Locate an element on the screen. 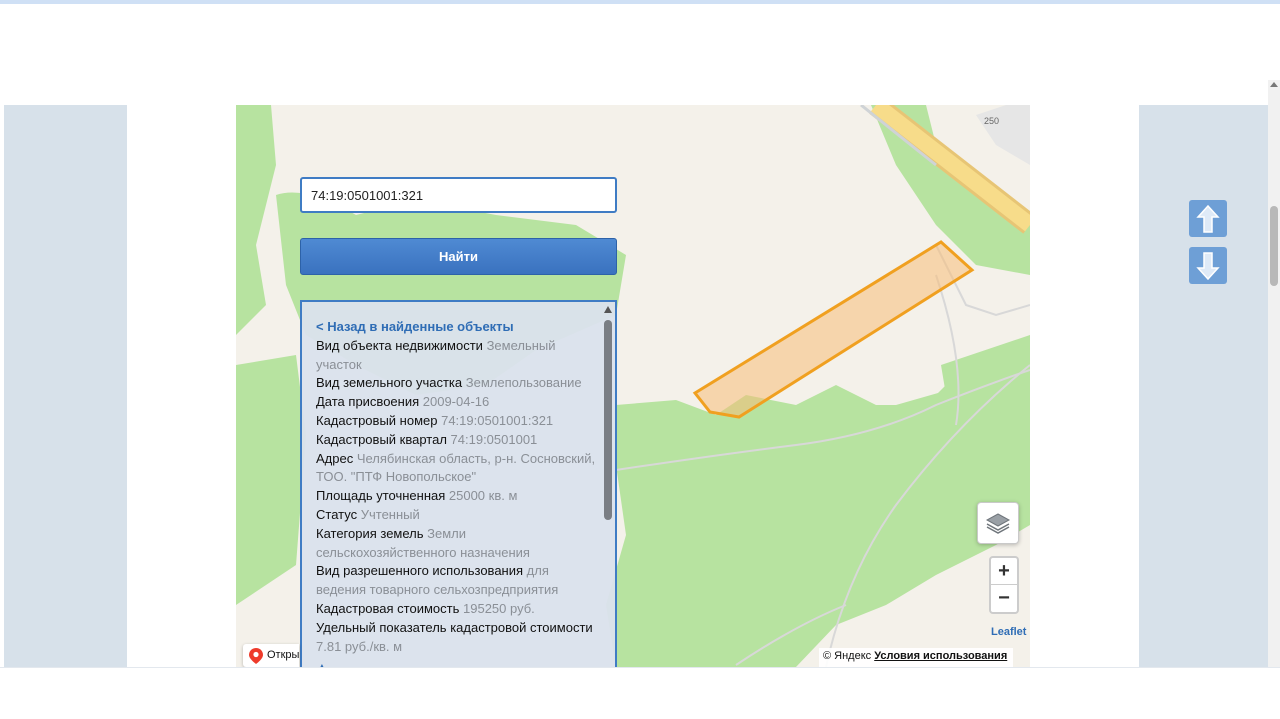 Image resolution: width=1280 pixels, height=719 pixels. footer-area is located at coordinates (640, 693).